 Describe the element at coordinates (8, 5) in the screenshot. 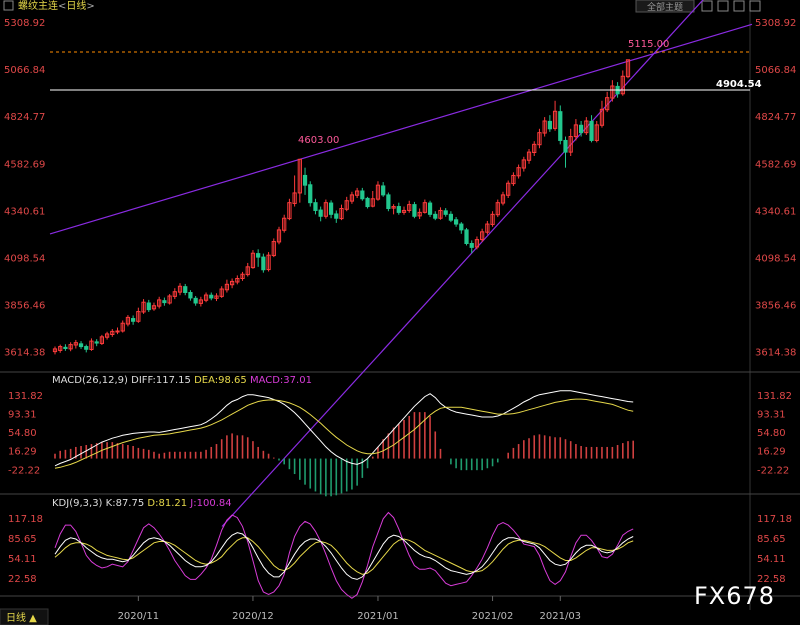

I see `home-icon` at that location.